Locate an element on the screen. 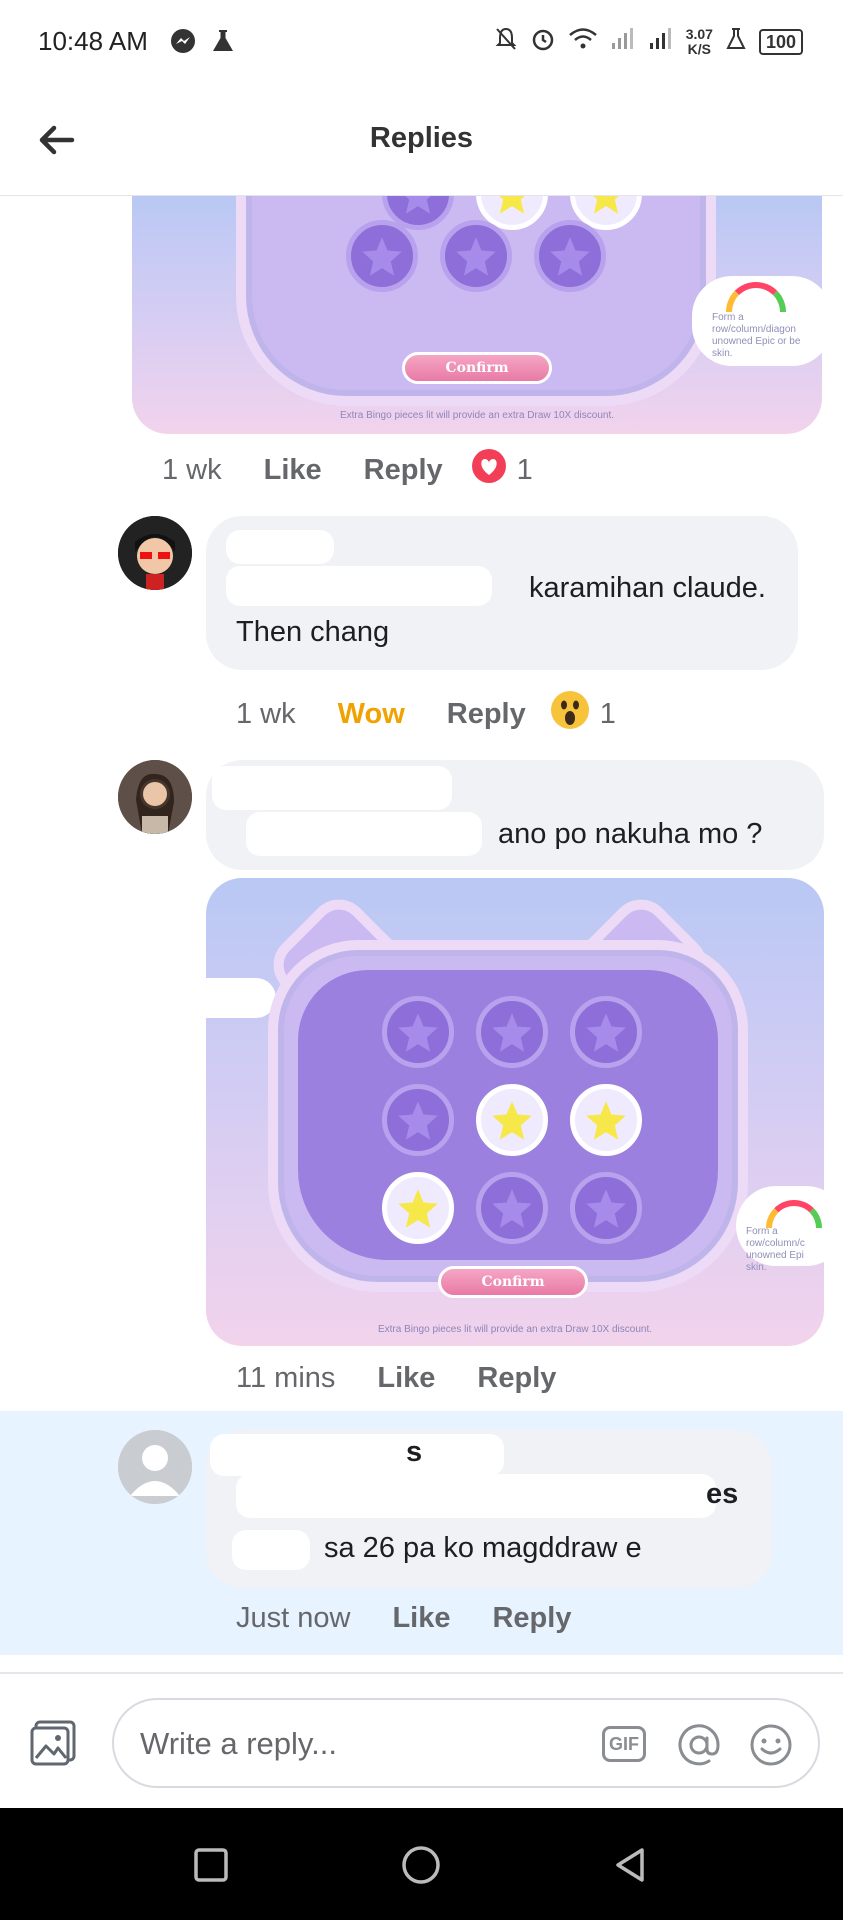 The width and height of the screenshot is (843, 1920). comment-text: karamihan claude. is located at coordinates (647, 588).